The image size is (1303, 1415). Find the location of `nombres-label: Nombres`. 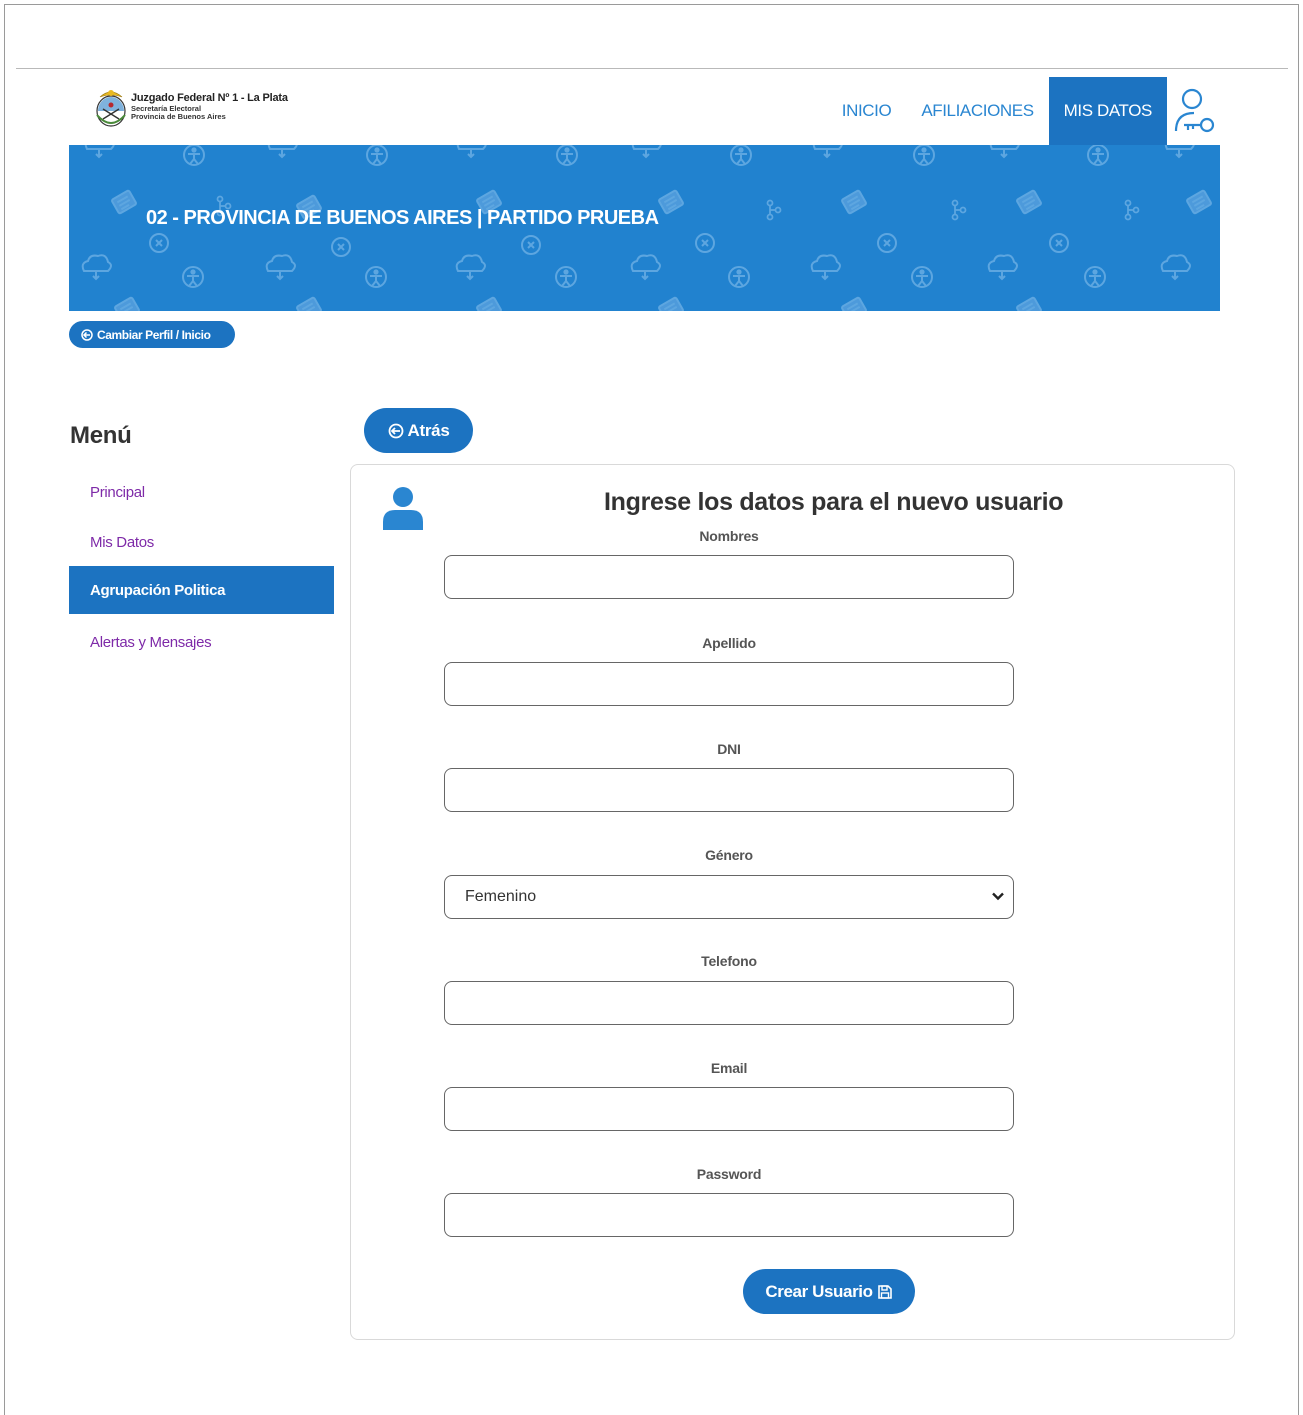

nombres-label: Nombres is located at coordinates (729, 536).